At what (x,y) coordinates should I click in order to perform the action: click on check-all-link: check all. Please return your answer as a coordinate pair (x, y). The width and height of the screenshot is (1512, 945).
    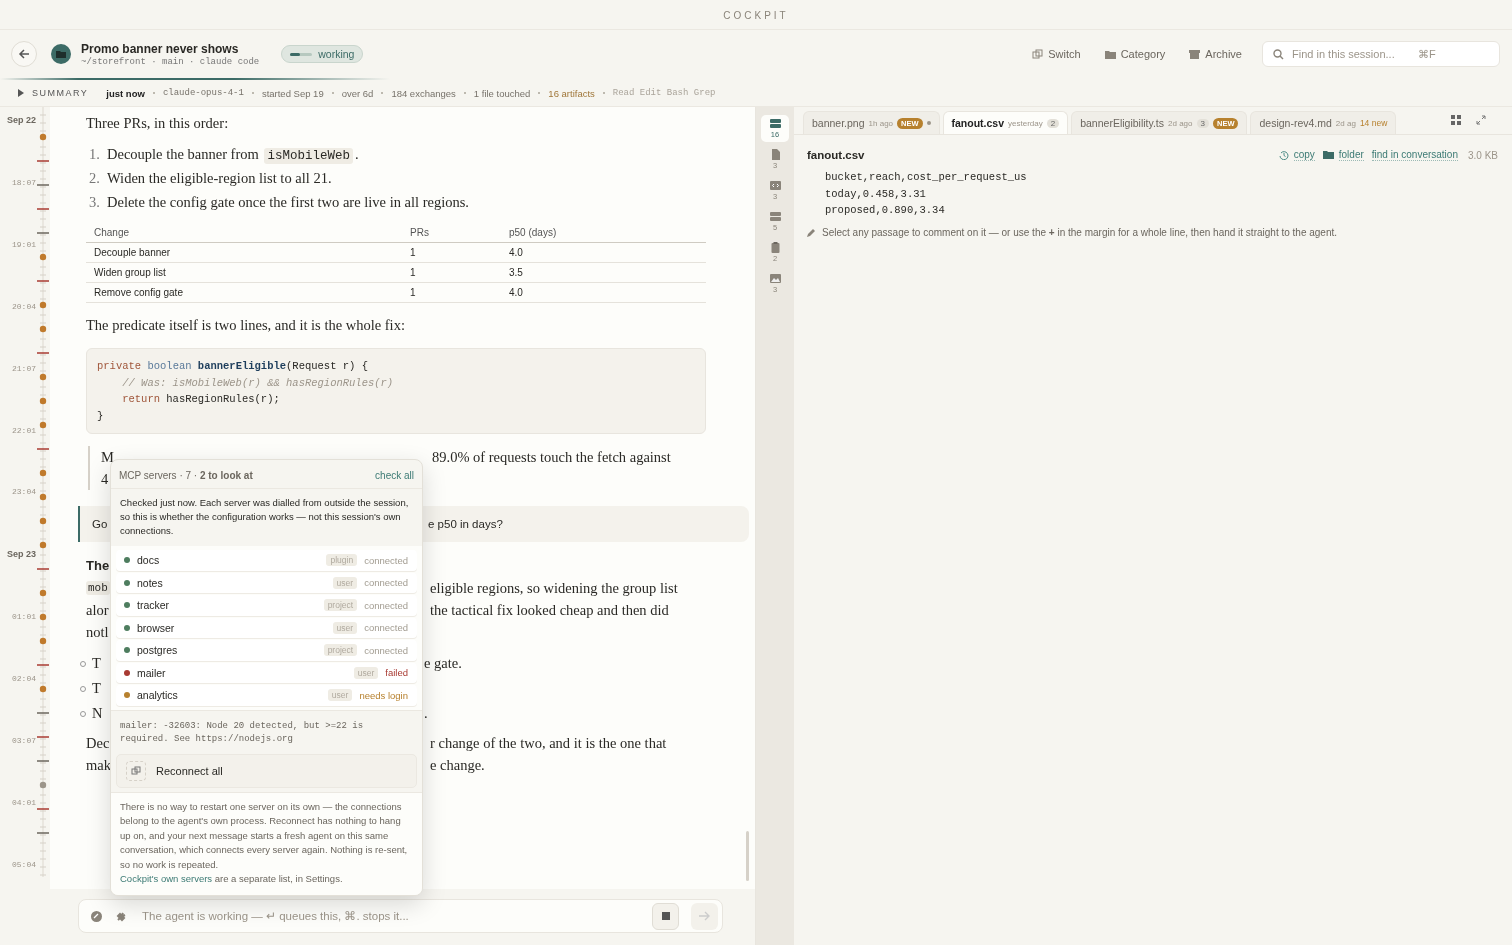
    Looking at the image, I should click on (394, 475).